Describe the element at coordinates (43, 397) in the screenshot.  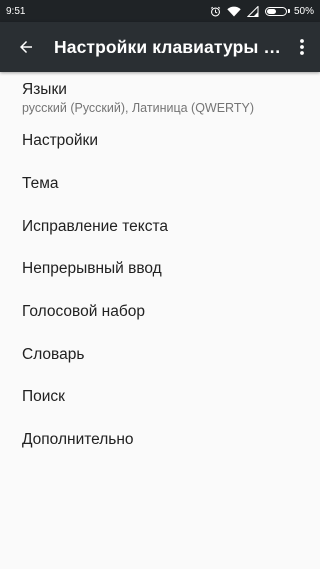
I see `settings-item-label: Поиск` at that location.